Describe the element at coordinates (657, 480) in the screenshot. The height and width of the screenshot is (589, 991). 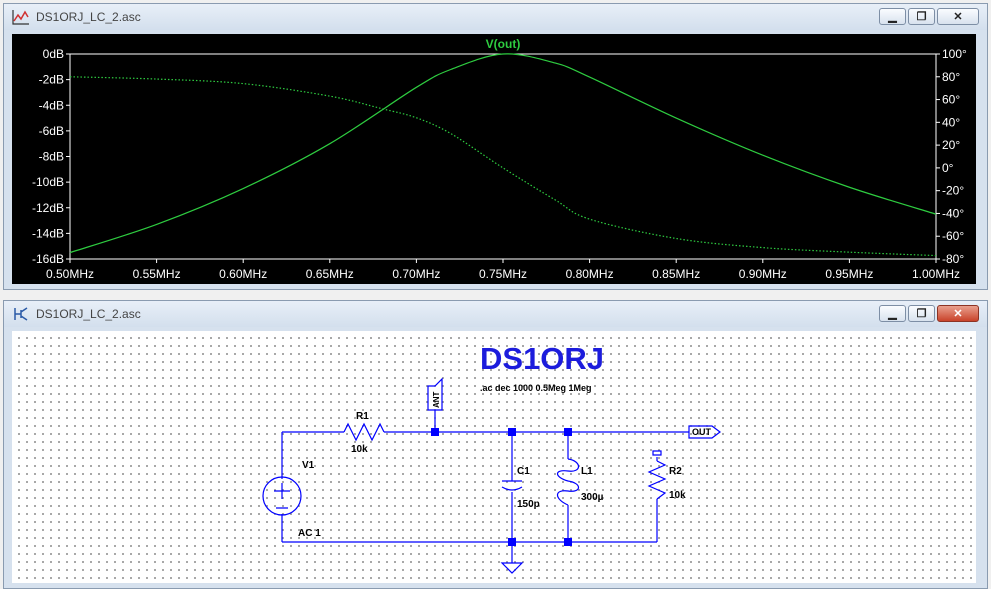
I see `r2-symbol` at that location.